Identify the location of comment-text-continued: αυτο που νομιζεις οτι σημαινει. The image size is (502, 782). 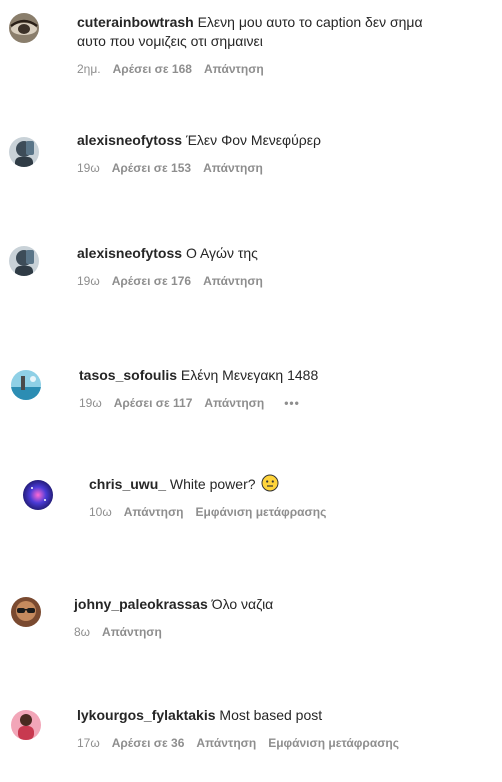
(170, 41).